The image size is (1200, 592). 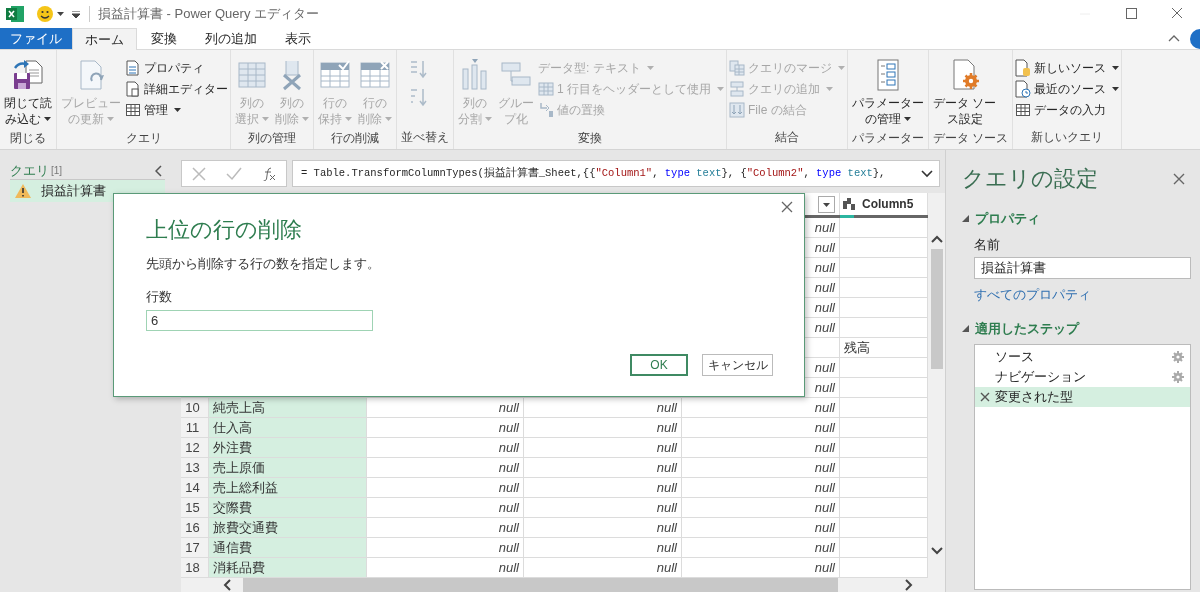 What do you see at coordinates (245, 527) in the screenshot?
I see `table-cell-text: 旅費交通費` at bounding box center [245, 527].